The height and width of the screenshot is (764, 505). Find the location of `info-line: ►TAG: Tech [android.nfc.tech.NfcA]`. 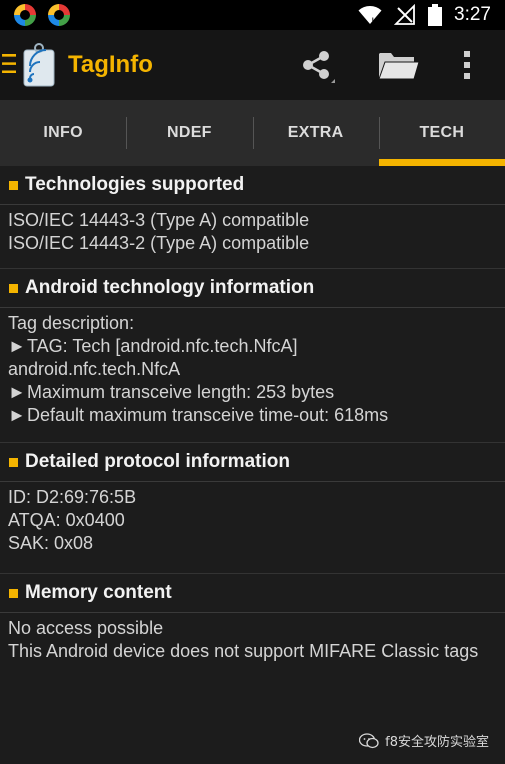

info-line: ►TAG: Tech [android.nfc.tech.NfcA] is located at coordinates (153, 346).